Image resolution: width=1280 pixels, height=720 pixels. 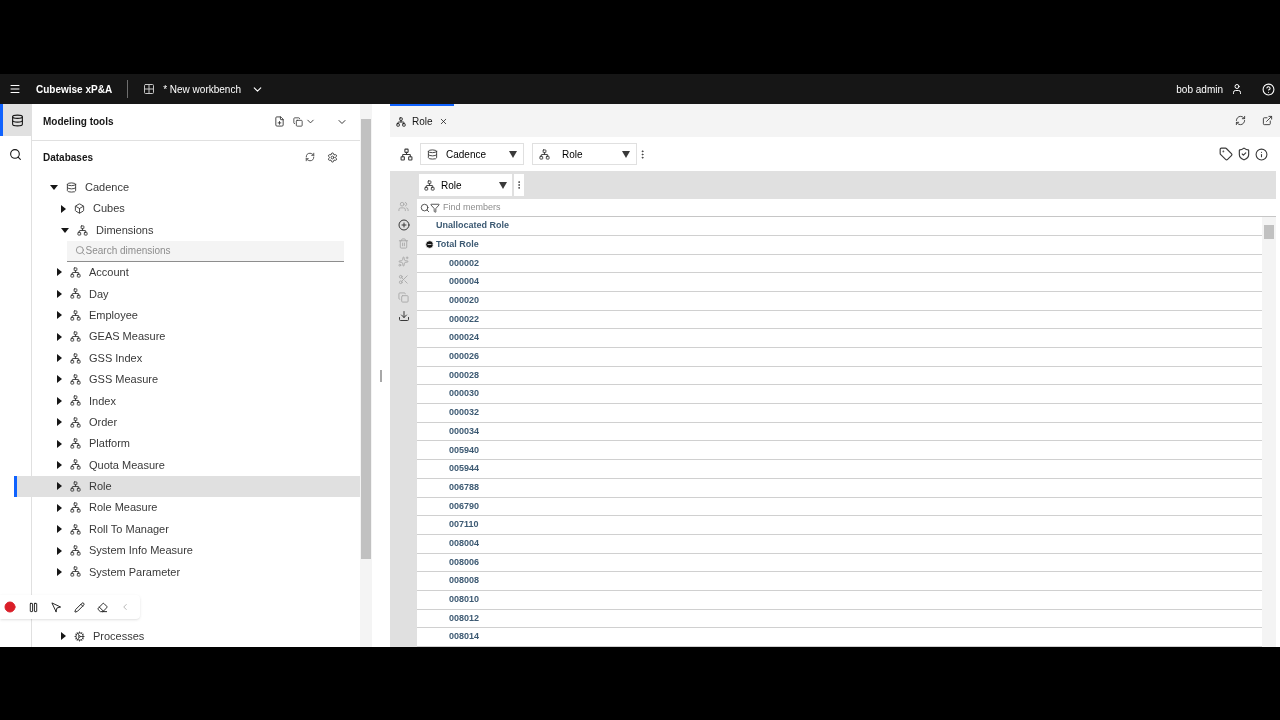 I want to click on member-row: 000002, so click(x=839, y=264).